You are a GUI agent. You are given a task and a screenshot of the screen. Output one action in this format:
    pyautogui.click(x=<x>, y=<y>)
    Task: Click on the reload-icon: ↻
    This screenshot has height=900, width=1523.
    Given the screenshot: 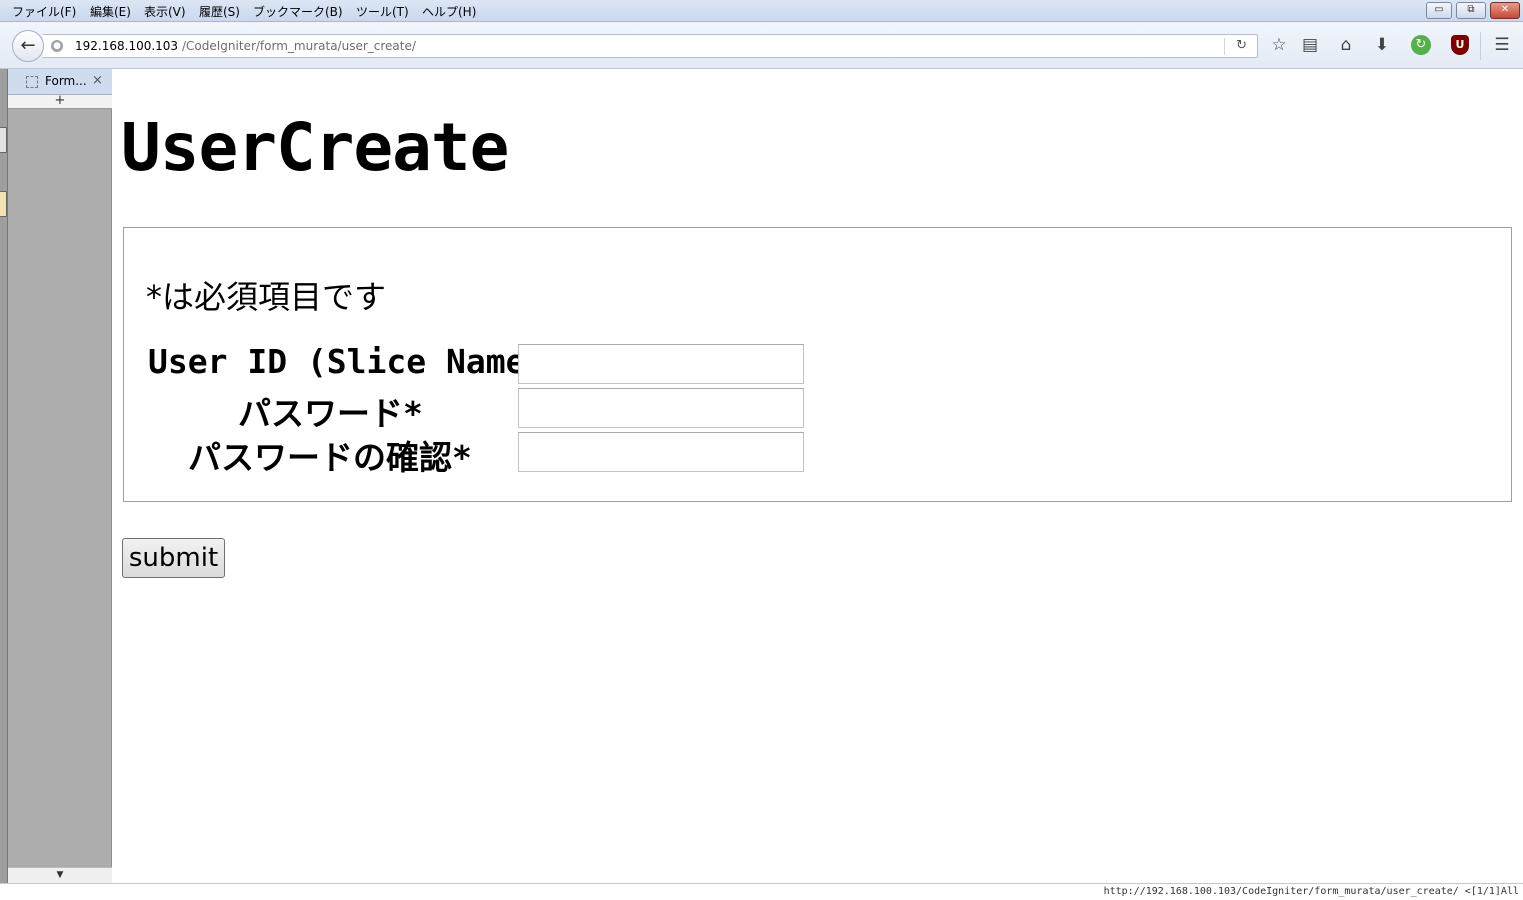 What is the action you would take?
    pyautogui.click(x=1241, y=45)
    